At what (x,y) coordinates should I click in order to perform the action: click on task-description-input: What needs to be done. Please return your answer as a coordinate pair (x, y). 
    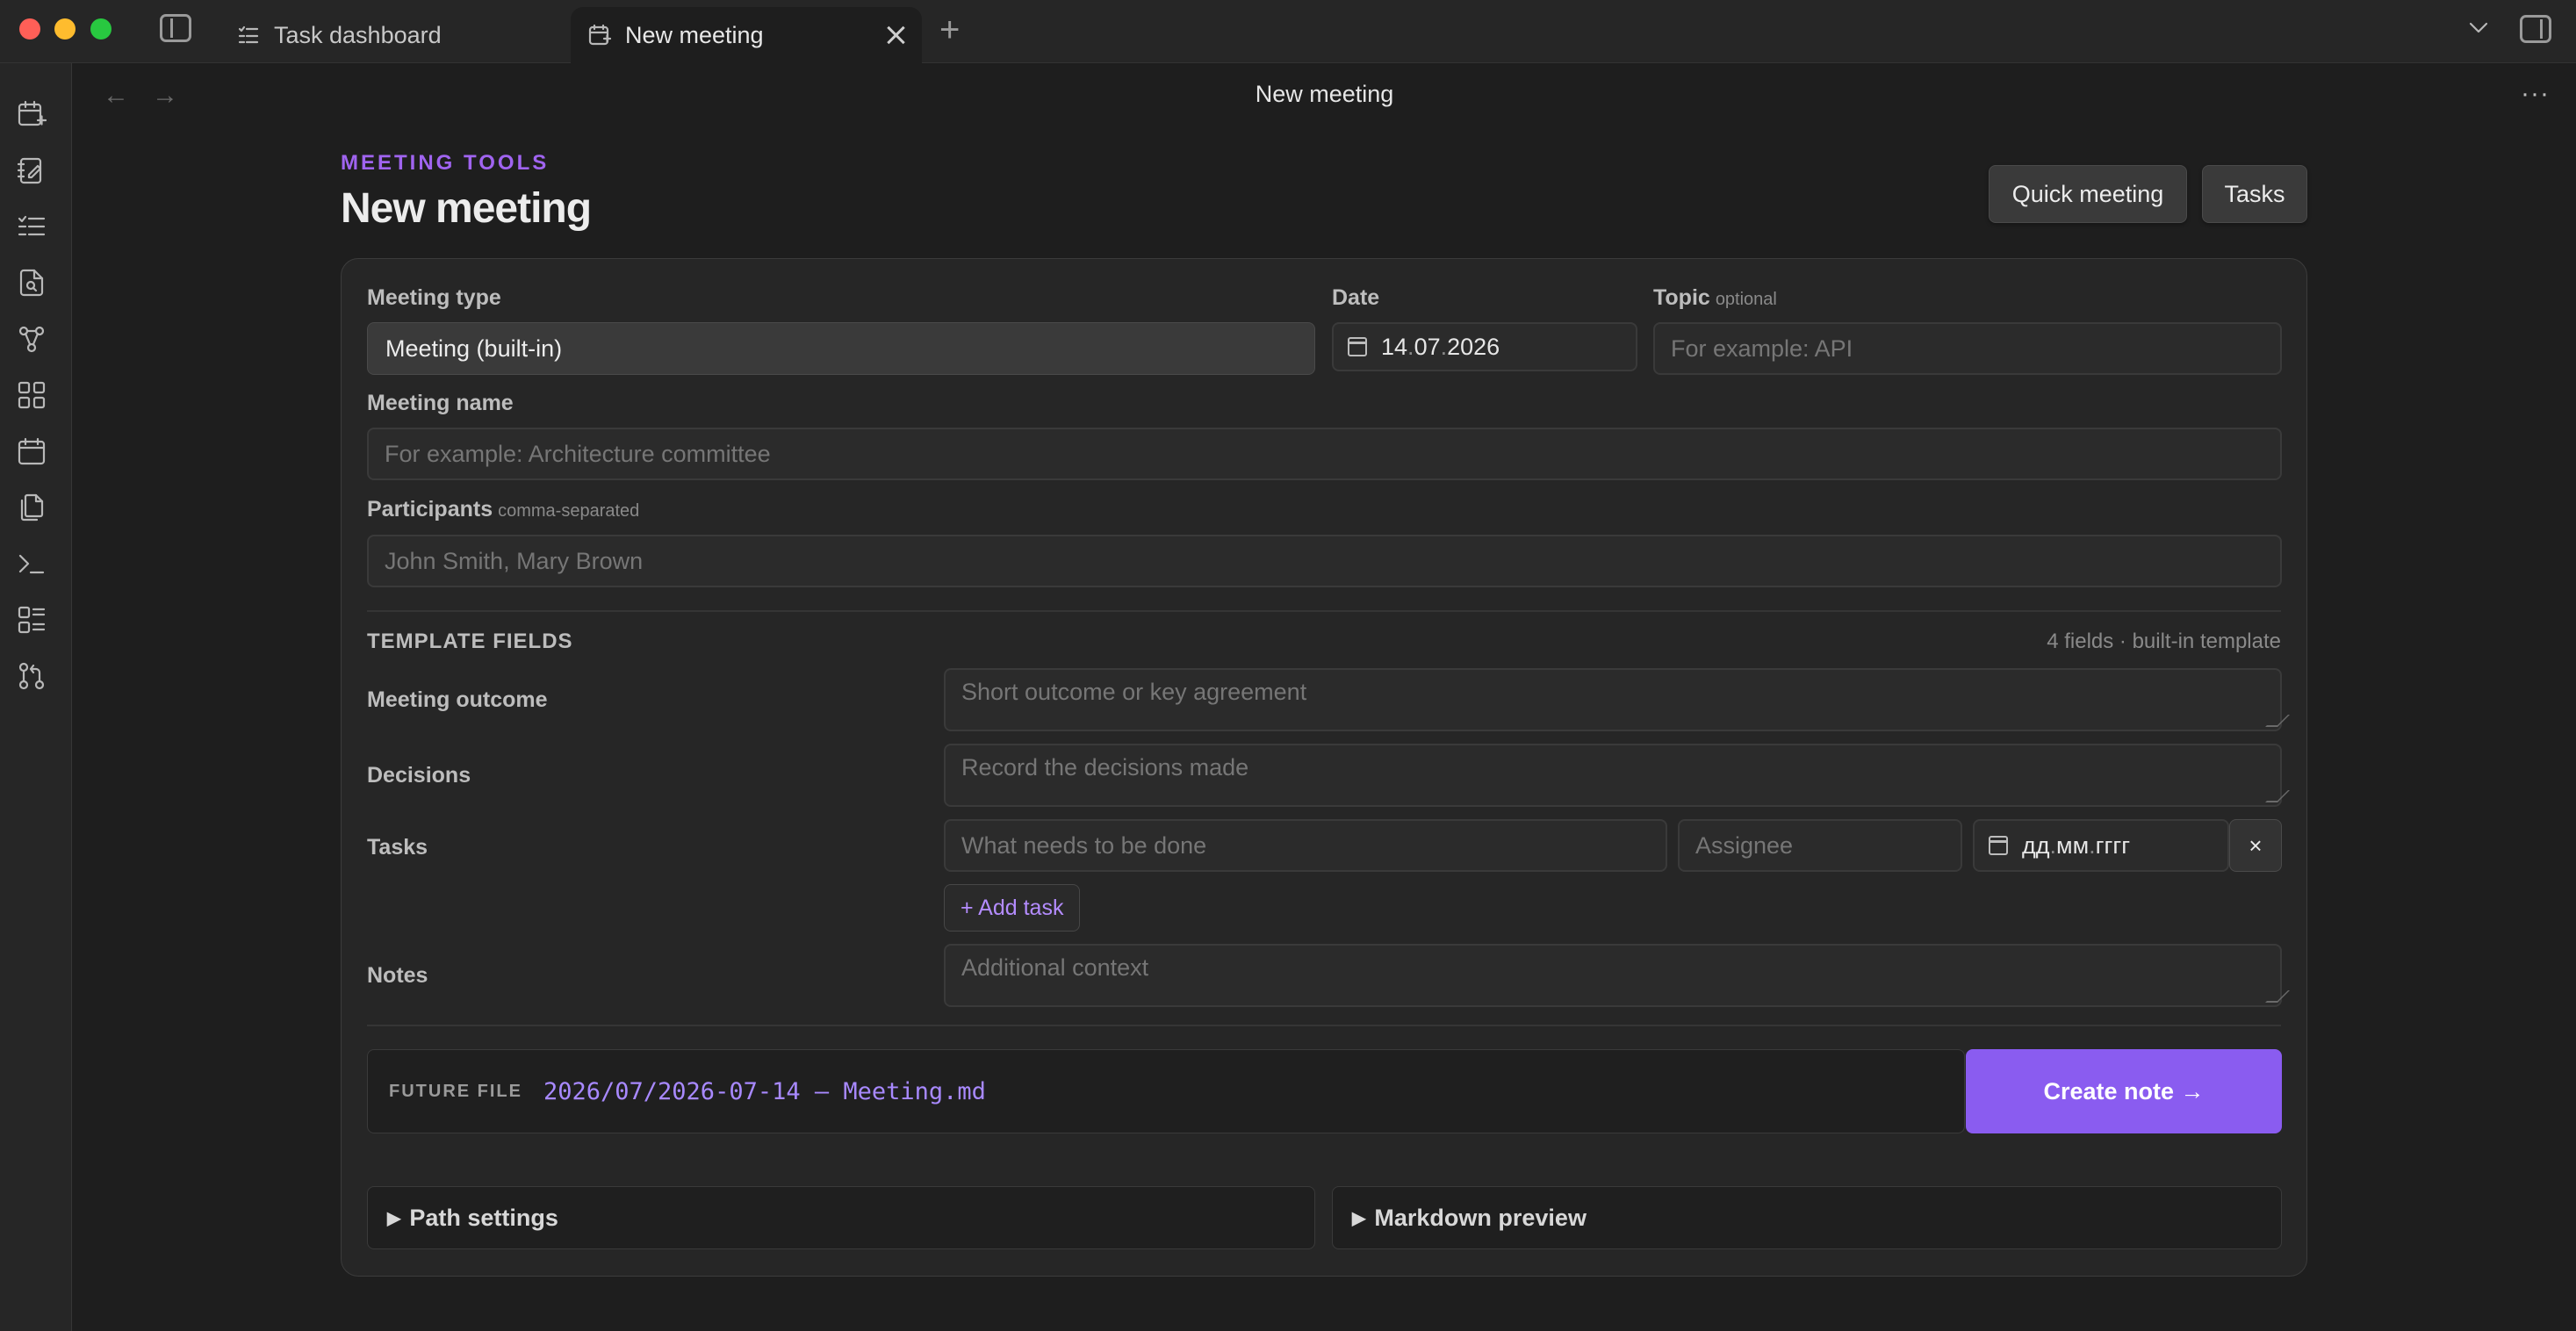
    Looking at the image, I should click on (1305, 845).